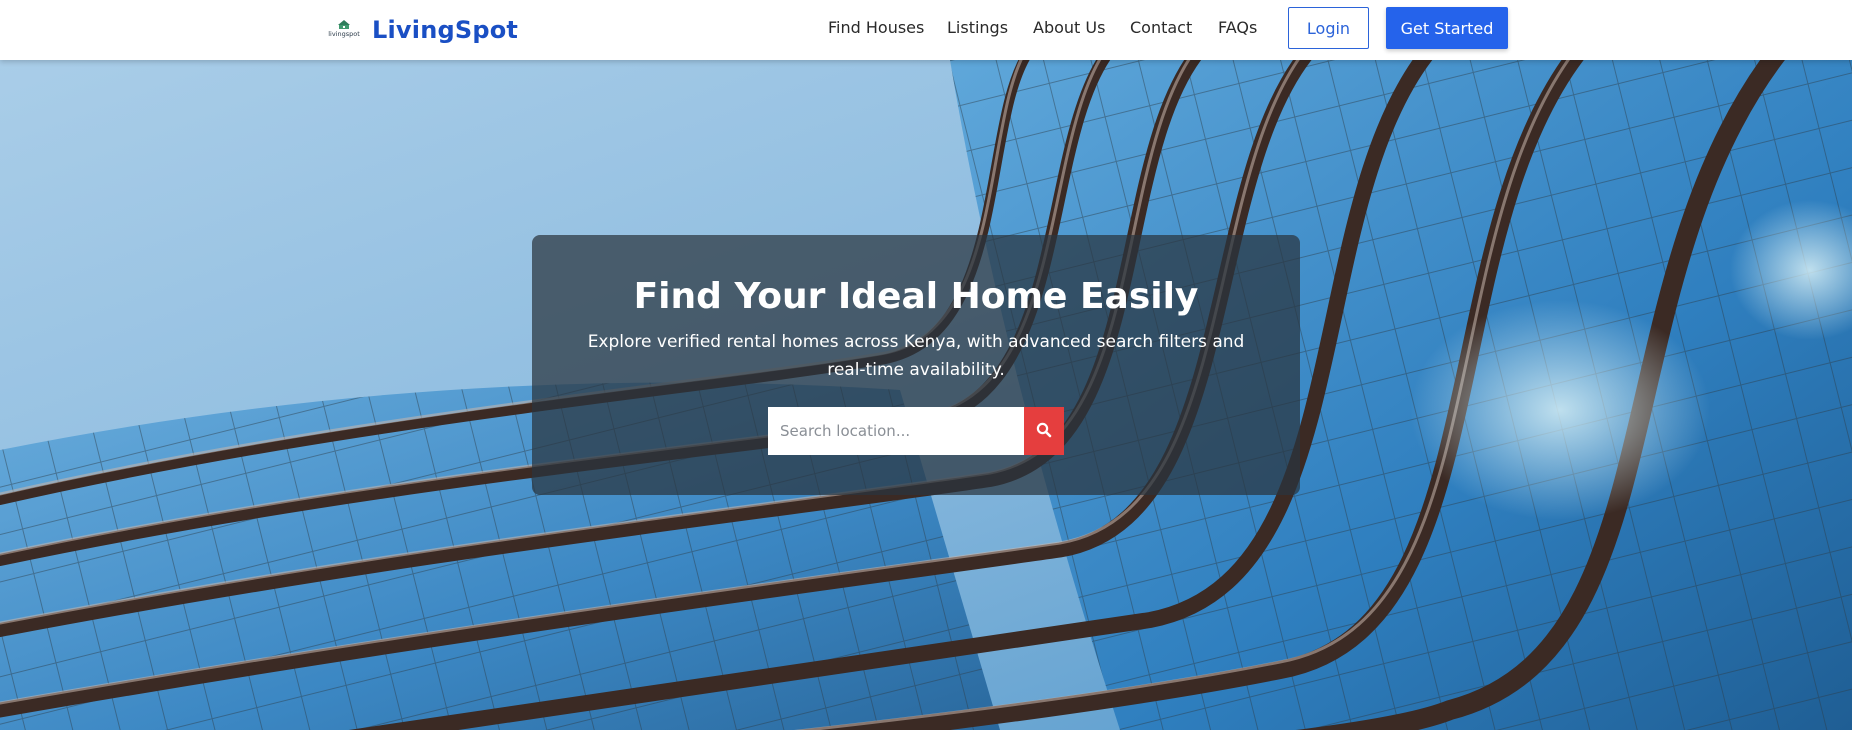  What do you see at coordinates (896, 431) in the screenshot?
I see `search-location-input` at bounding box center [896, 431].